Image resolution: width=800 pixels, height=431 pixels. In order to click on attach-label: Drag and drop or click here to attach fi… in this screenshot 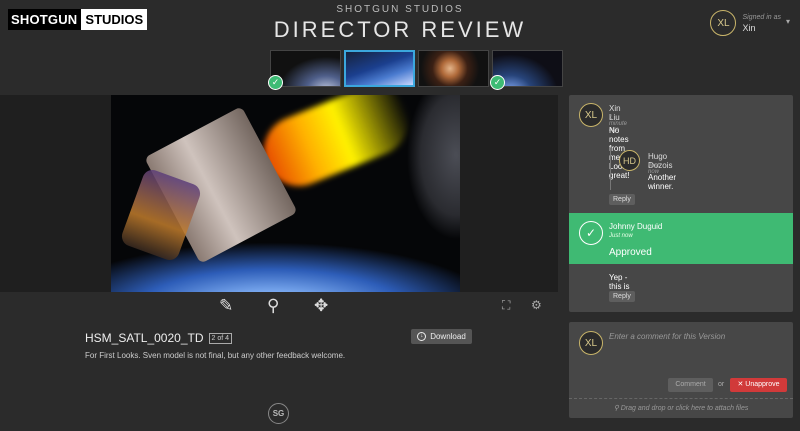, I will do `click(684, 408)`.